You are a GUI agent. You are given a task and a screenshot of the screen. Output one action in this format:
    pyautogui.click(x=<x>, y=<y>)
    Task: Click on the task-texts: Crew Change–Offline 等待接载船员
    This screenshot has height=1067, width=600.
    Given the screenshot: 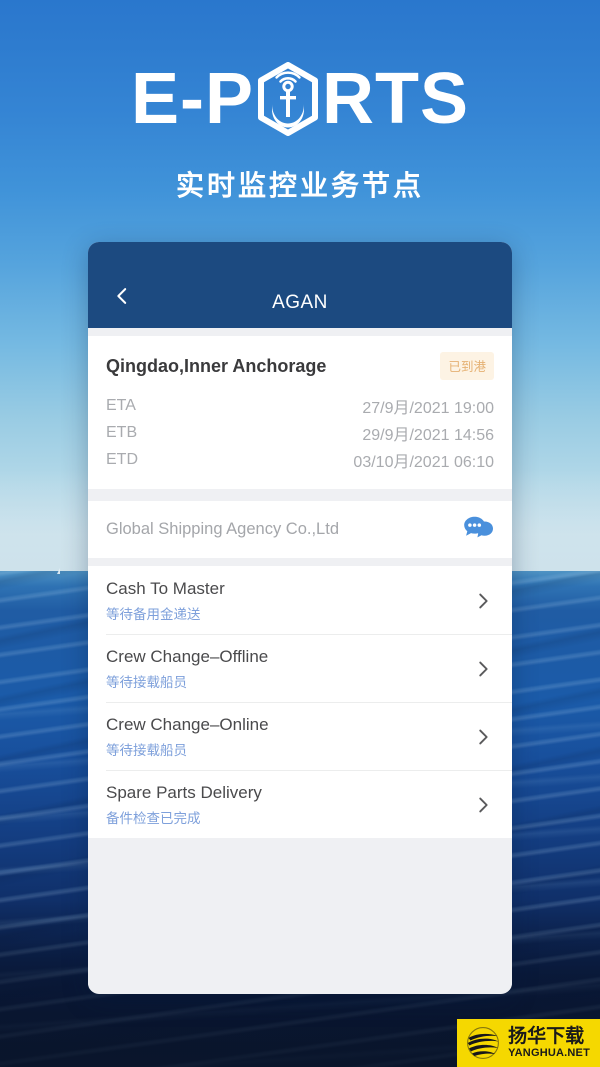 What is the action you would take?
    pyautogui.click(x=187, y=669)
    